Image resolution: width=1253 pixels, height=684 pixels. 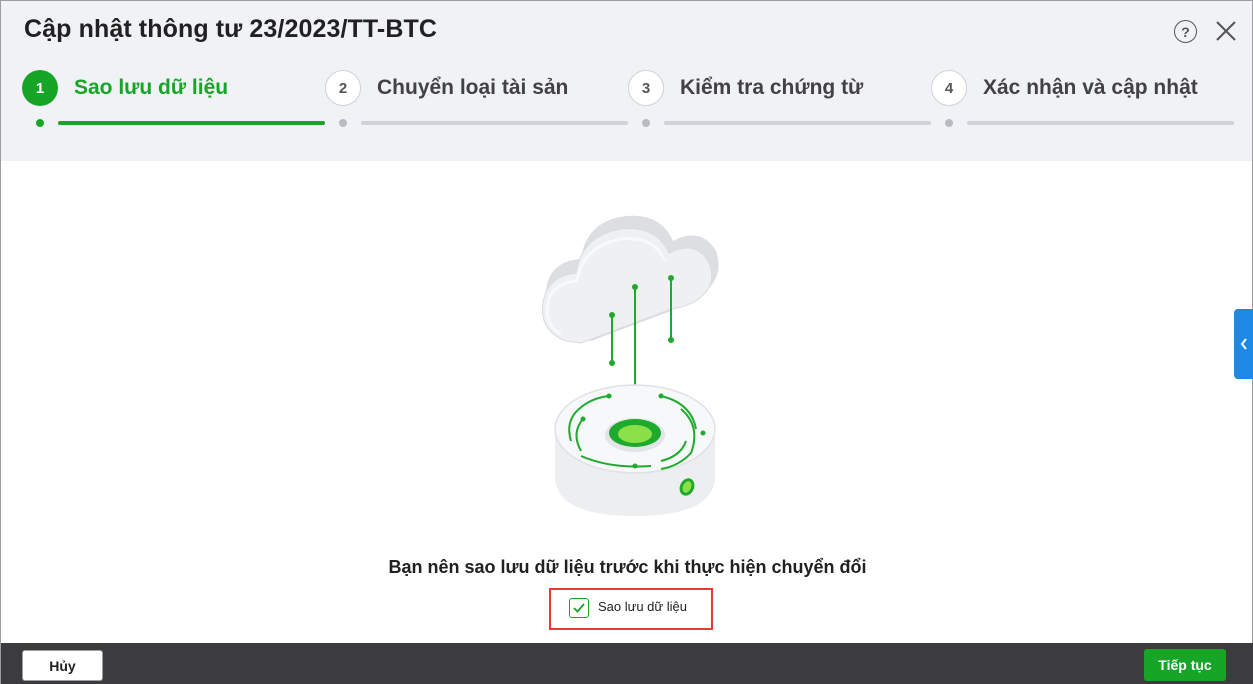 I want to click on chevron-left-icon, so click(x=1243, y=344).